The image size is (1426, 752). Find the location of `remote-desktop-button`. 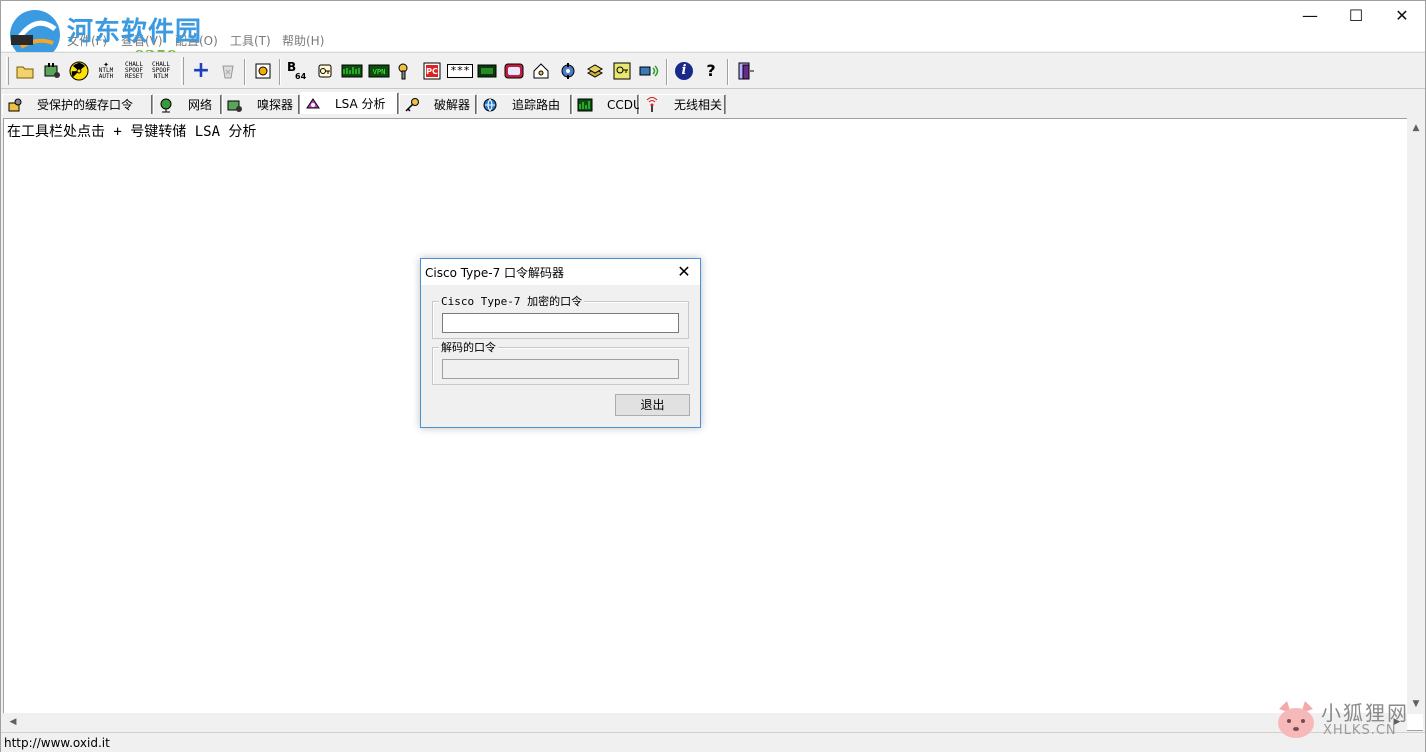

remote-desktop-button is located at coordinates (650, 71).